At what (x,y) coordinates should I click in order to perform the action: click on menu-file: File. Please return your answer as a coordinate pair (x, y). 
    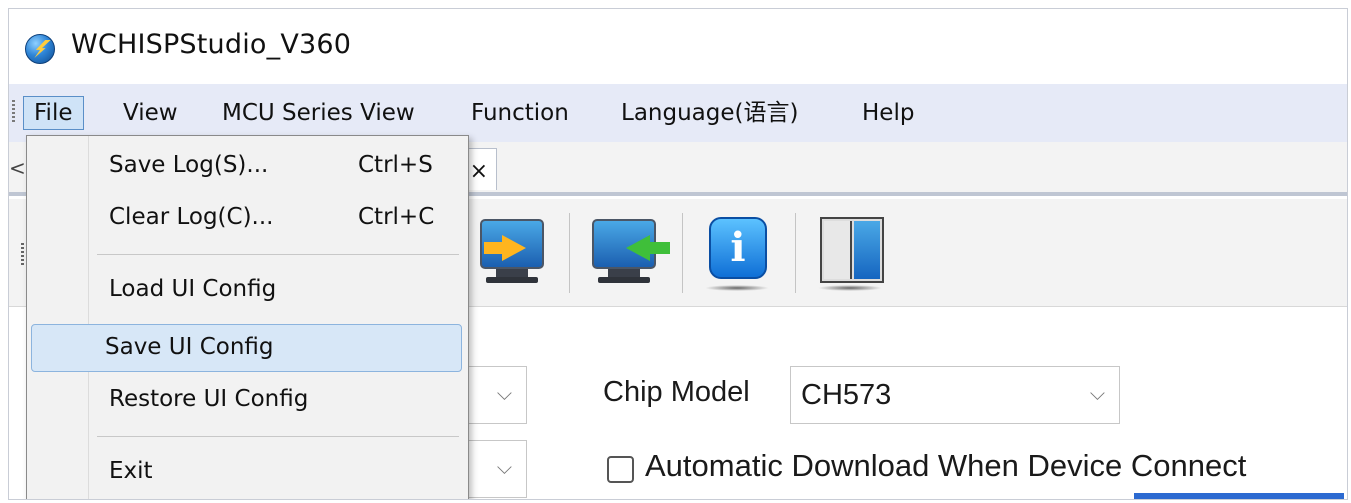
    Looking at the image, I should click on (53, 113).